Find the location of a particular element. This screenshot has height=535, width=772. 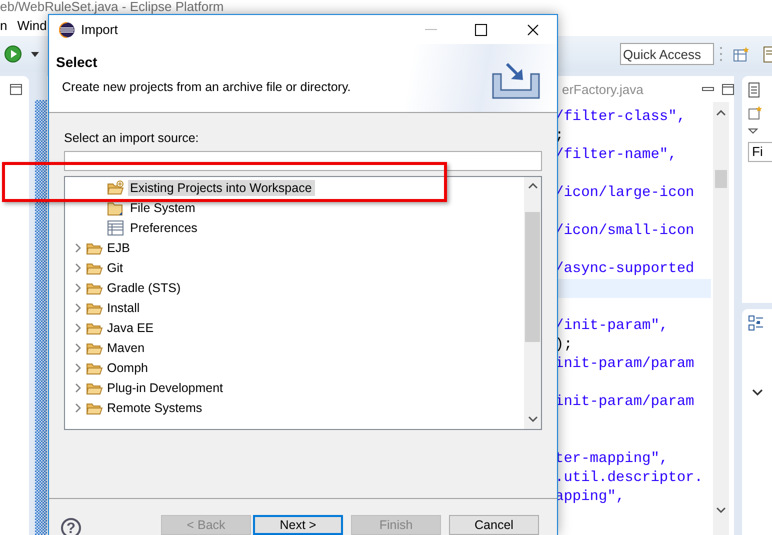

wizard-button: Cancel is located at coordinates (494, 525).